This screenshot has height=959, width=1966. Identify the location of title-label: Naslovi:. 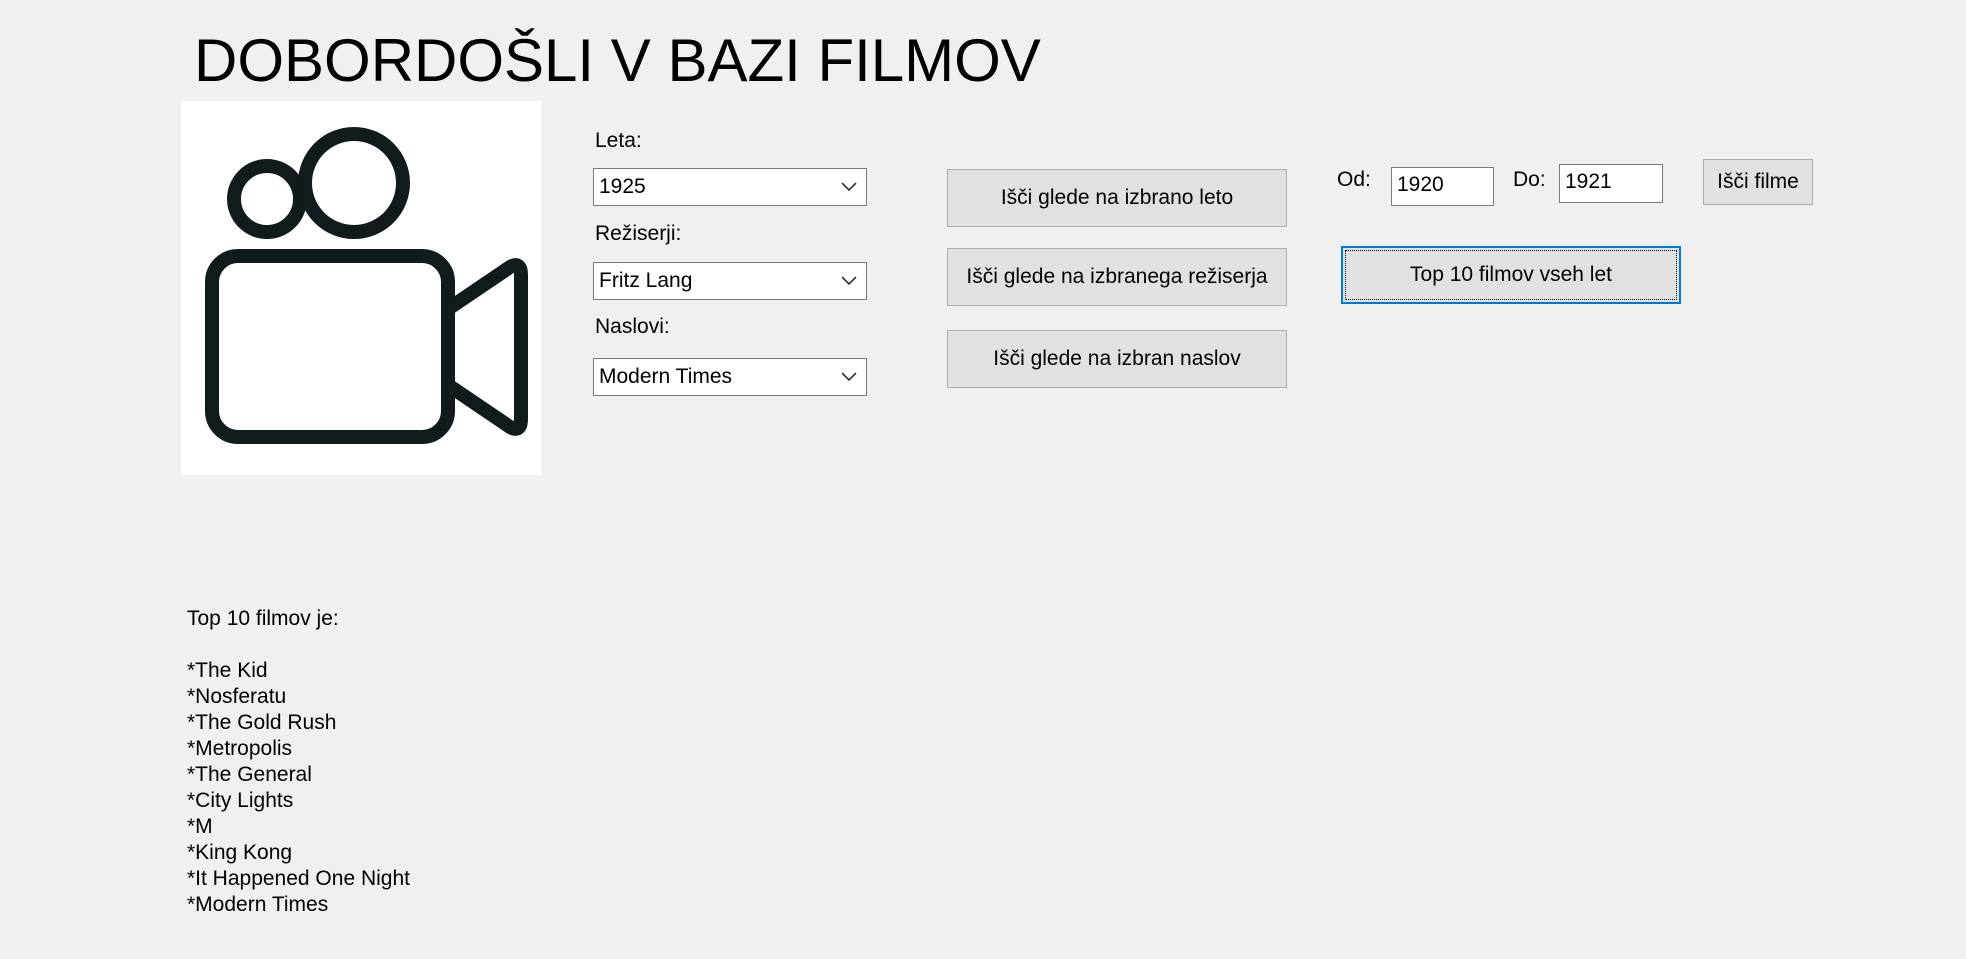
(632, 326).